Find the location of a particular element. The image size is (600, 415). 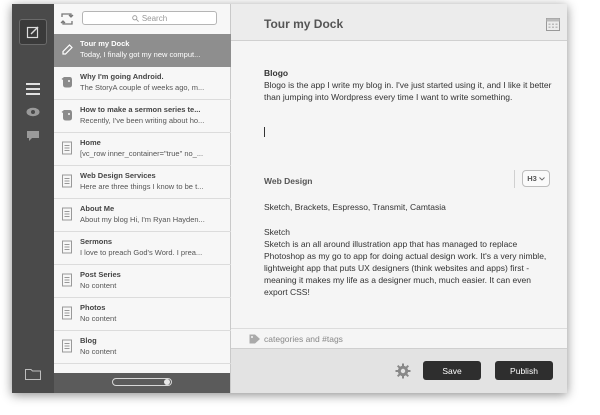

save-button: Save is located at coordinates (452, 370).